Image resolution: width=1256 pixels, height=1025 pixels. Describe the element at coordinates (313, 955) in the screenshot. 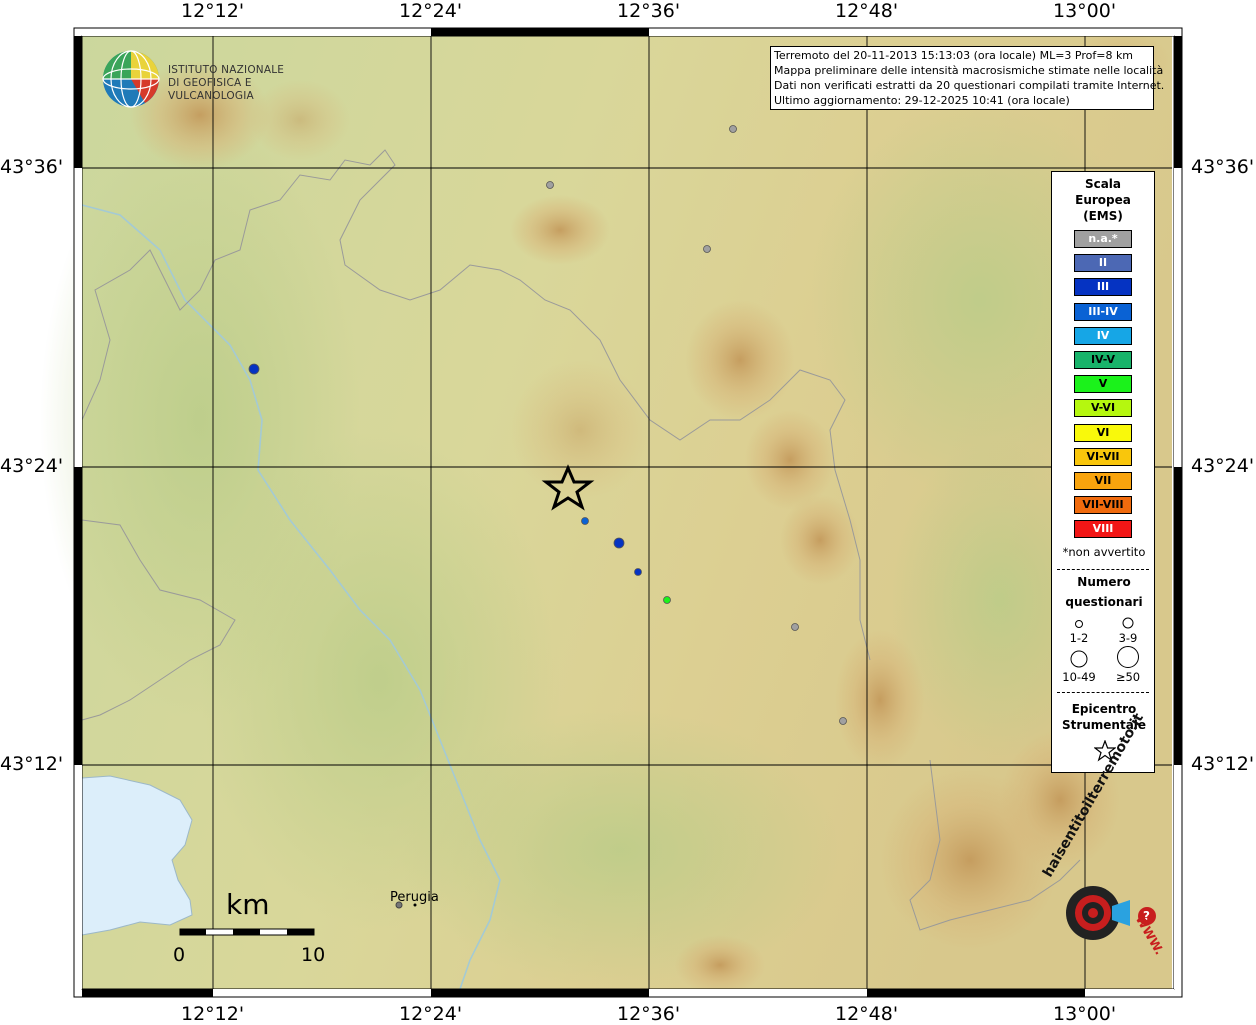

I see `scale-end-label: 10` at that location.